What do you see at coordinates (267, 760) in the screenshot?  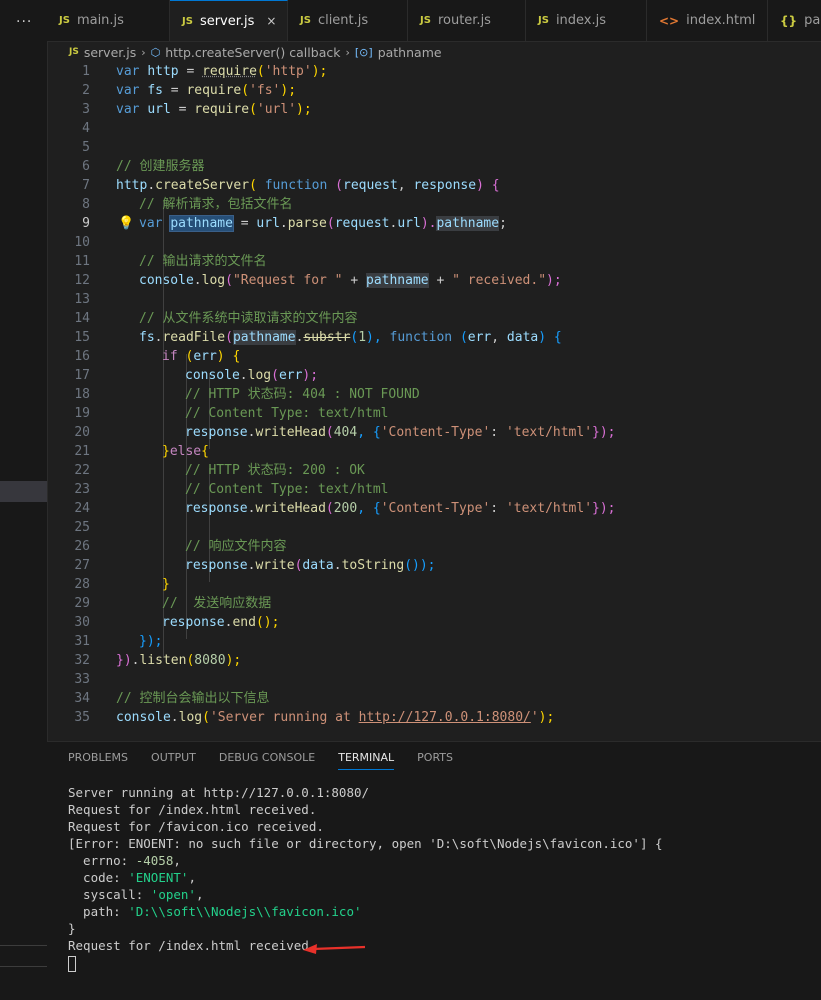 I see `tab-debug-console: DEBUG CONSOLE` at bounding box center [267, 760].